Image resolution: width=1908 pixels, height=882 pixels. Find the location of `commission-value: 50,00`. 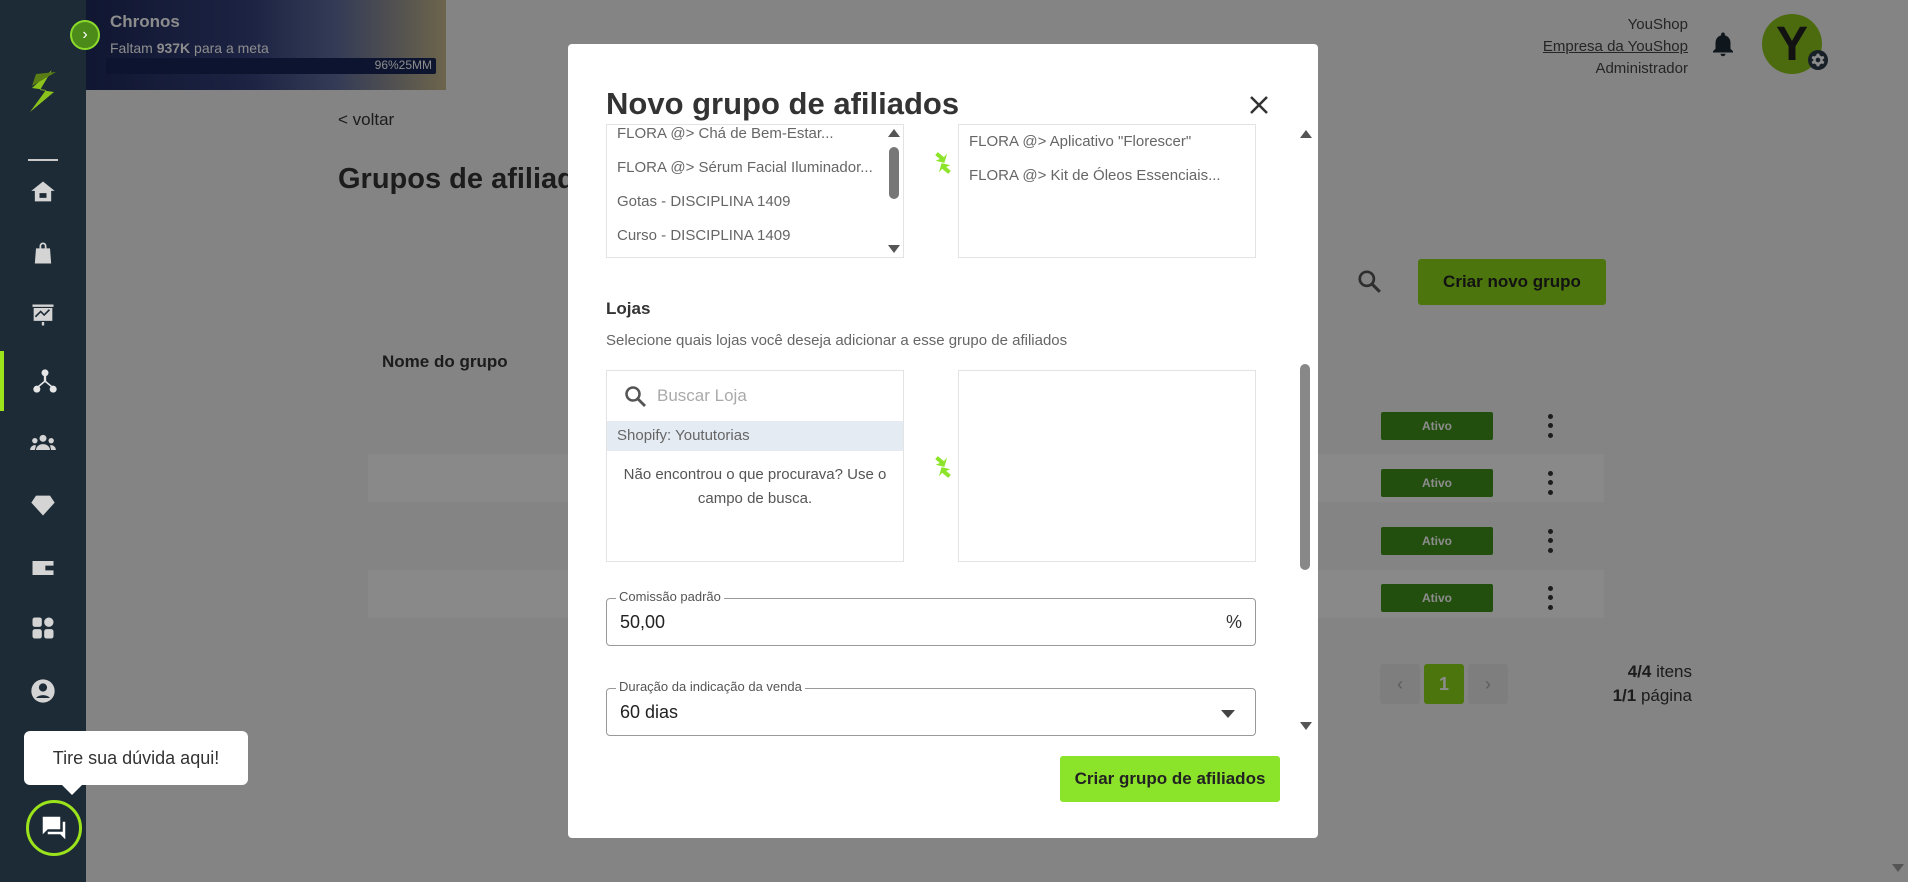

commission-value: 50,00 is located at coordinates (643, 622).